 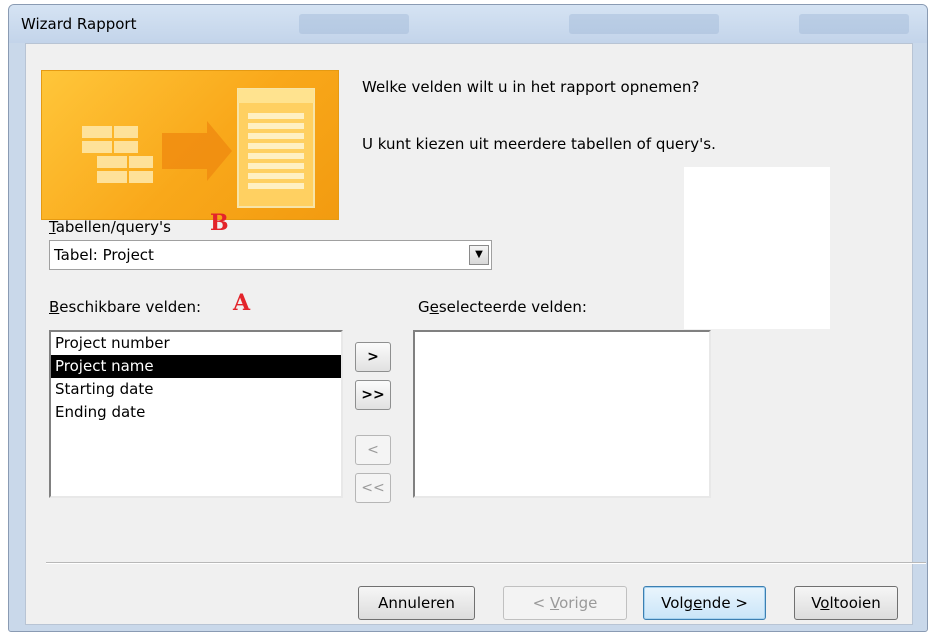 I want to click on selected-fields-label: Geselecteerde velden:, so click(x=502, y=307).